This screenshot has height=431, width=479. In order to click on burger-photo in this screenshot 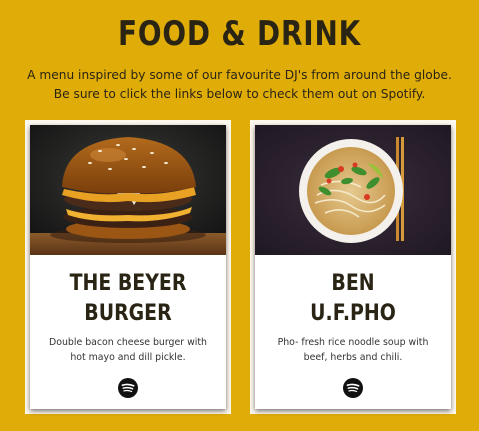, I will do `click(128, 190)`.